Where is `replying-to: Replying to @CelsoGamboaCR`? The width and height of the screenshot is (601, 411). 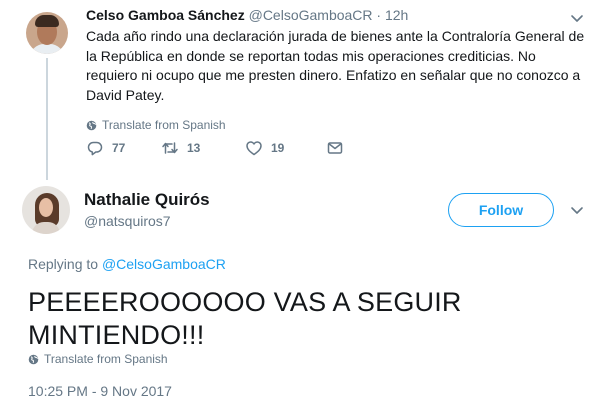 replying-to: Replying to @CelsoGamboaCR is located at coordinates (127, 264).